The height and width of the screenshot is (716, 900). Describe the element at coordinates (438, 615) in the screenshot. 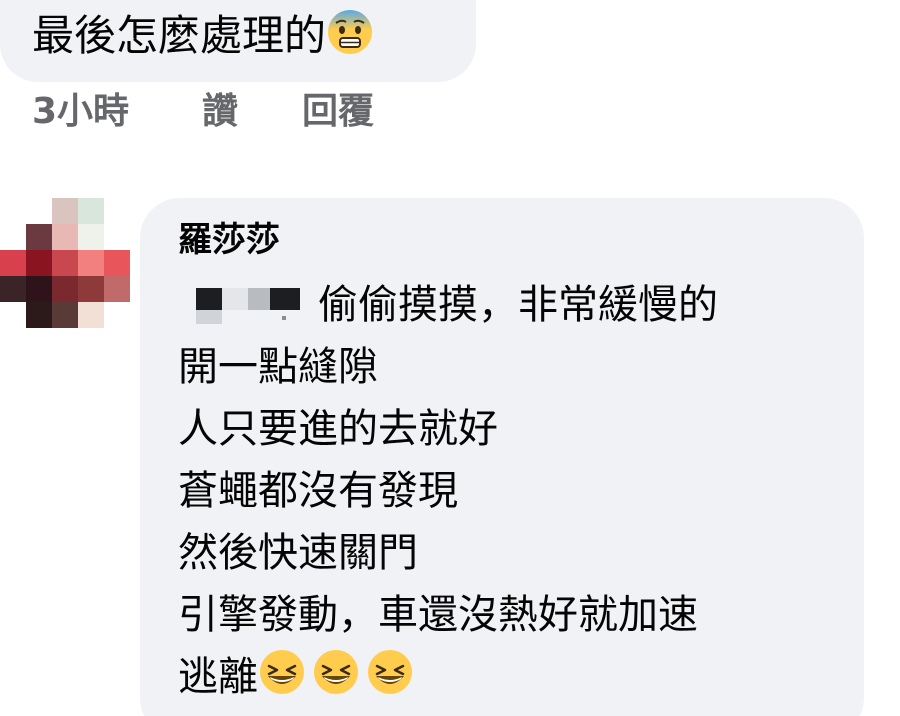

I see `comment-line: 引擎發動，車還沒熱好就加速` at that location.